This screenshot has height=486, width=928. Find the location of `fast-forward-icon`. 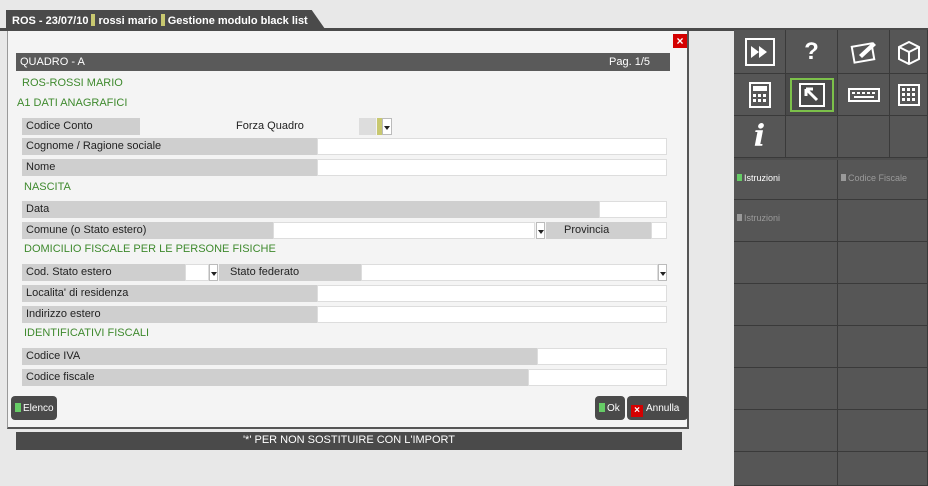

fast-forward-icon is located at coordinates (760, 52).